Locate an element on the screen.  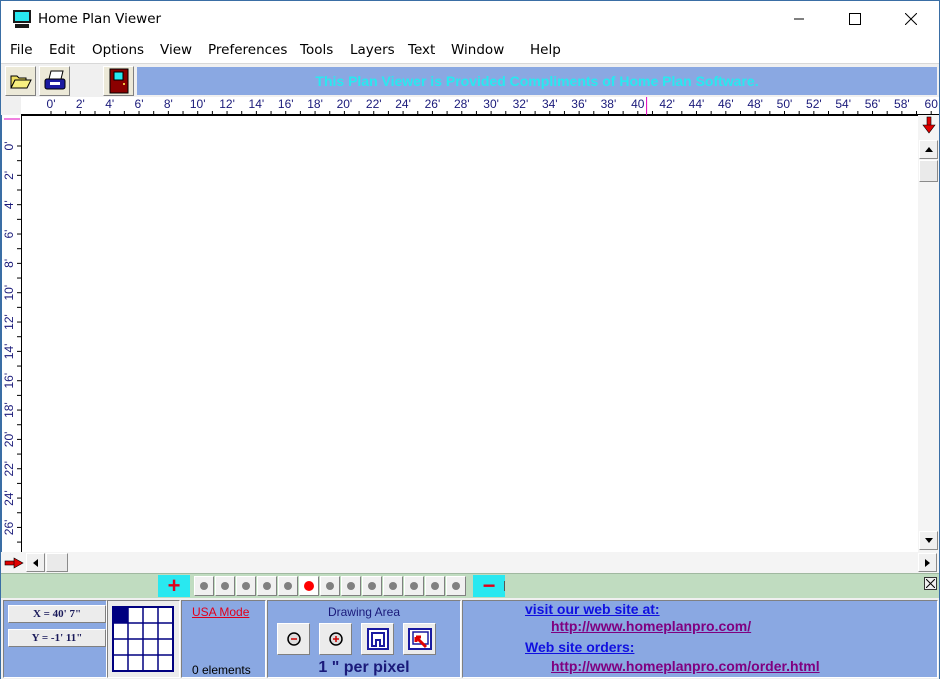
folder-open-icon is located at coordinates (20, 82).